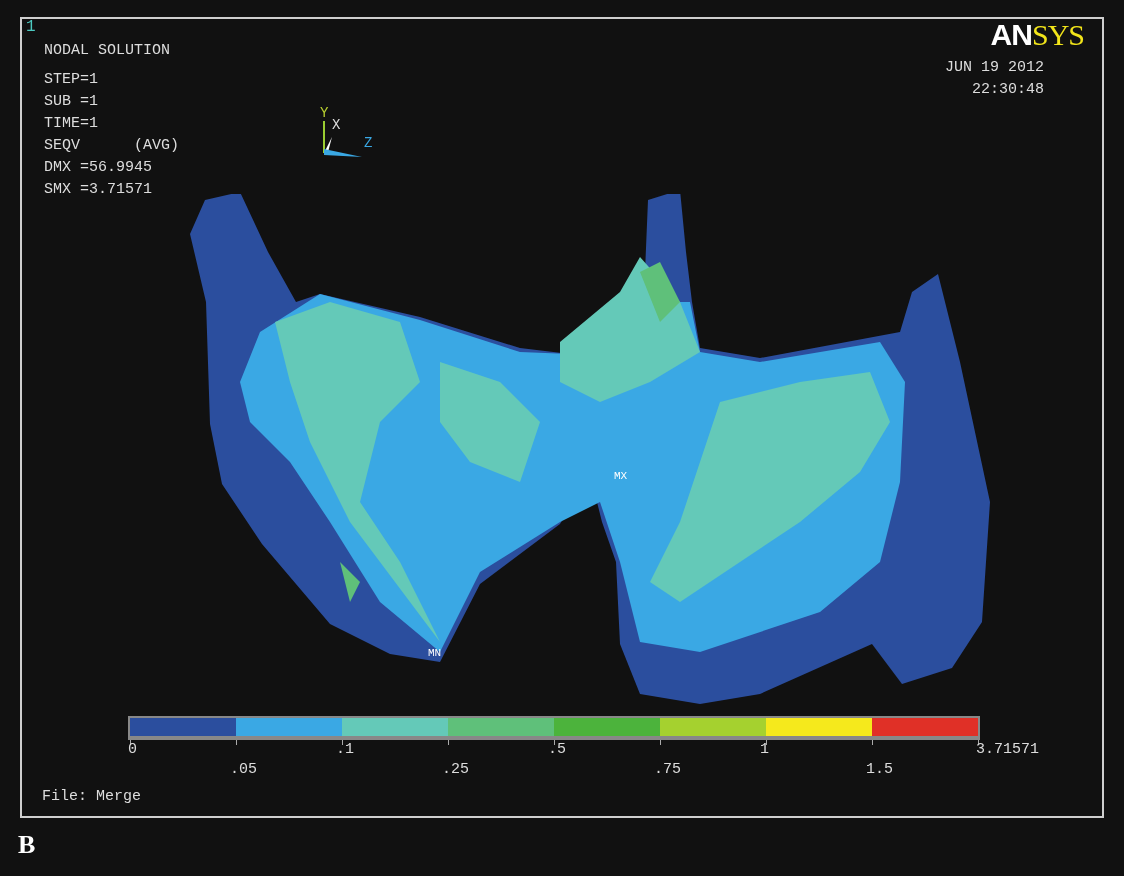 The image size is (1124, 876). I want to click on max-marker-label: MX, so click(621, 476).